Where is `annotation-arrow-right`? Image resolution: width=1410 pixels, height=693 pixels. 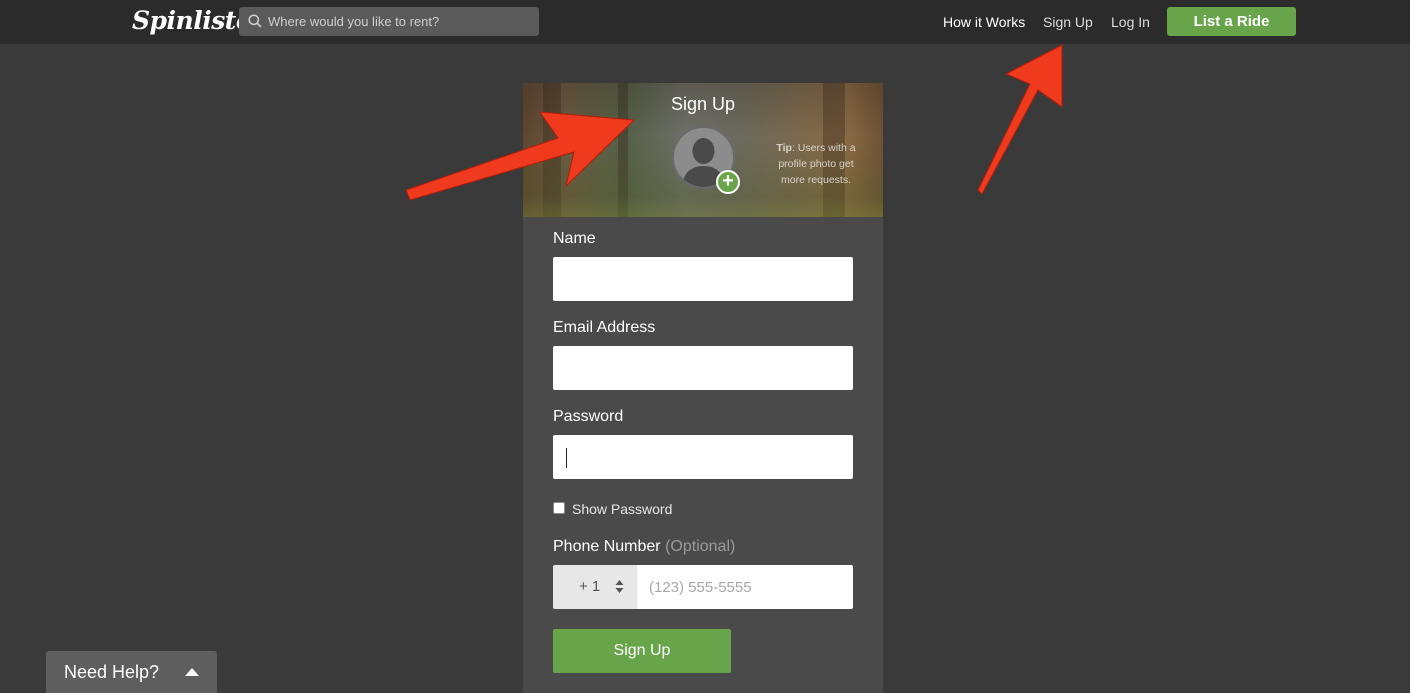
annotation-arrow-right is located at coordinates (1020, 119).